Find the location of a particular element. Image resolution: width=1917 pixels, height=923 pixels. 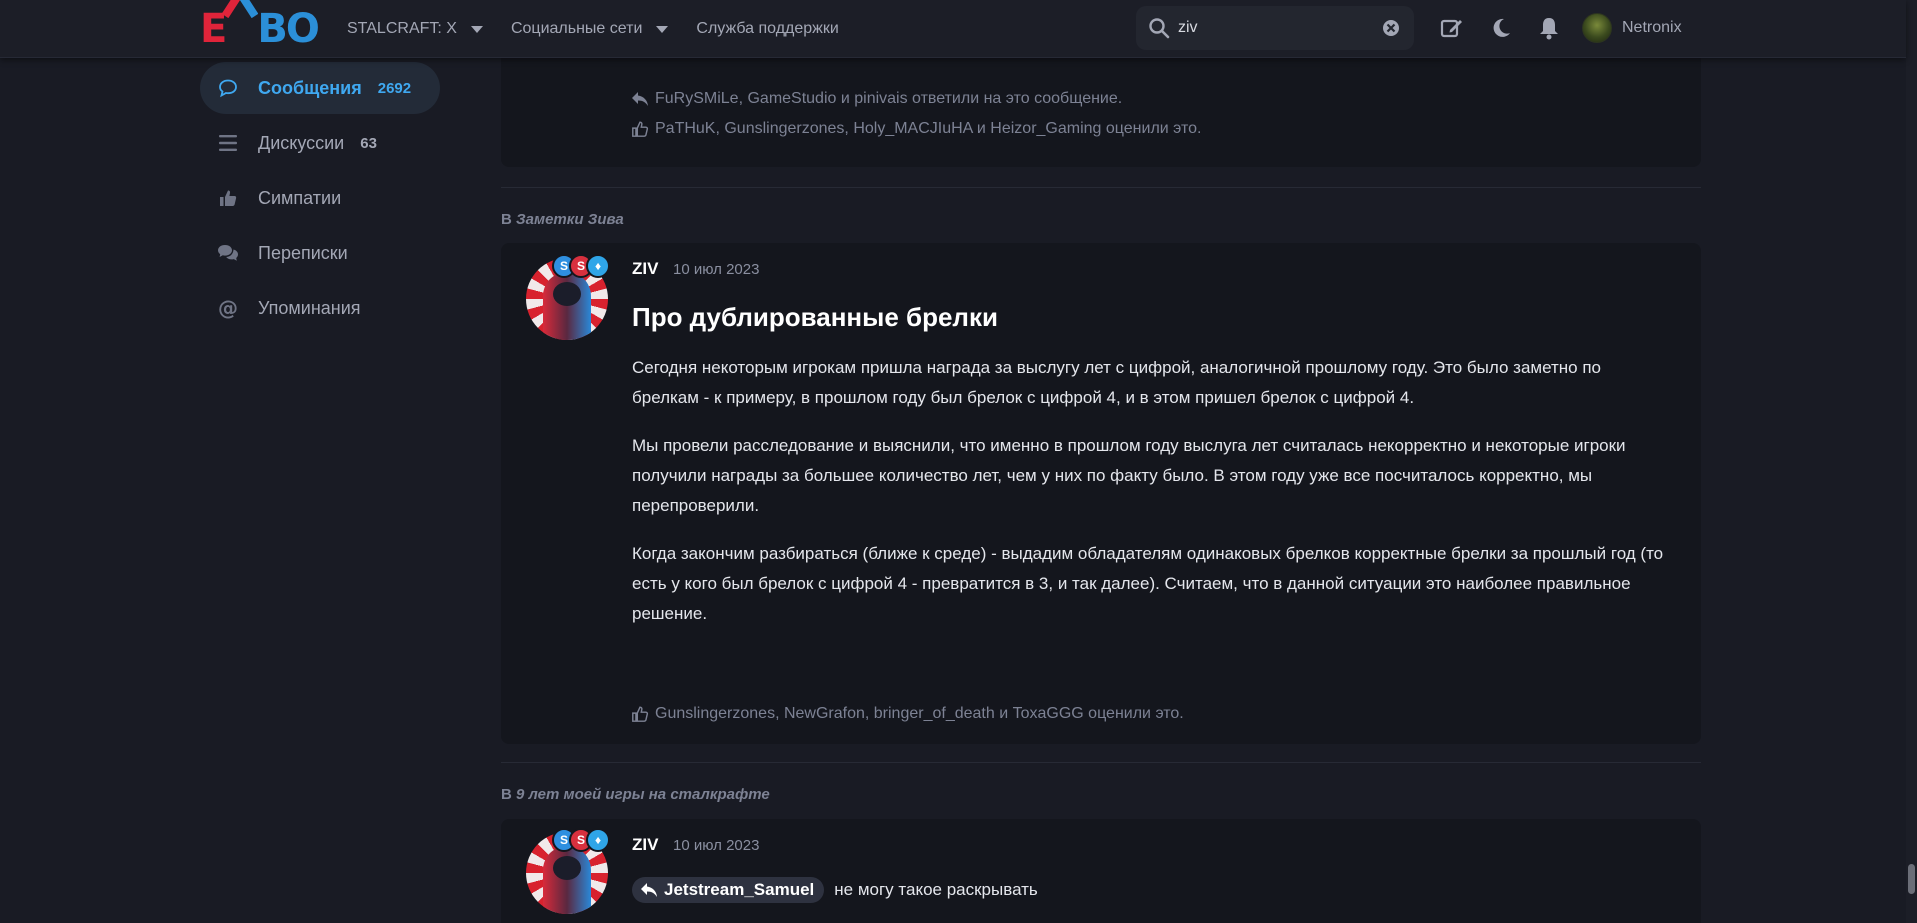

context-thread-link: Заметки Зива is located at coordinates (570, 219).